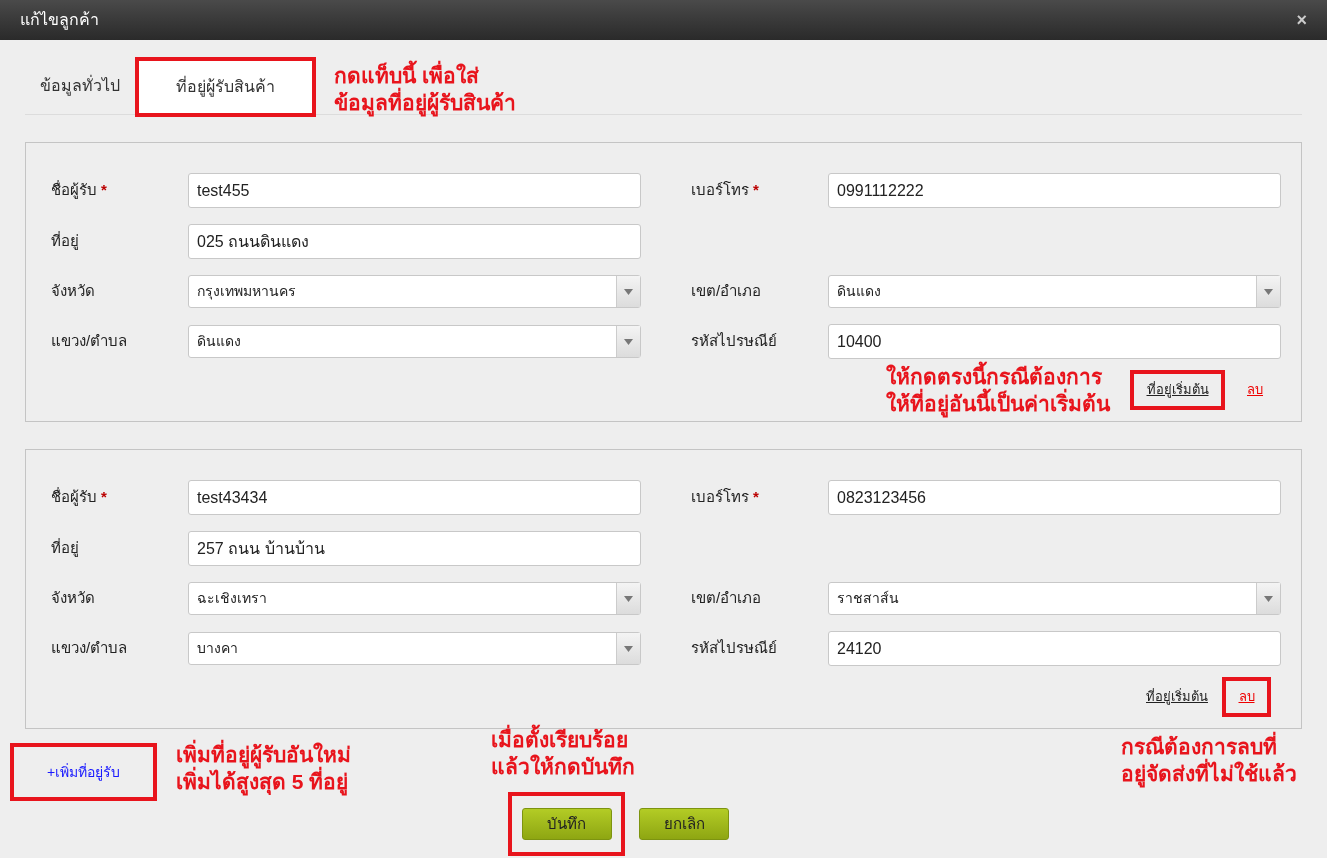  I want to click on annotation-note: กรณีต้องการลบที่ อยู่จัดส่งที่ไม่ใช้แล้ว, so click(1209, 760).